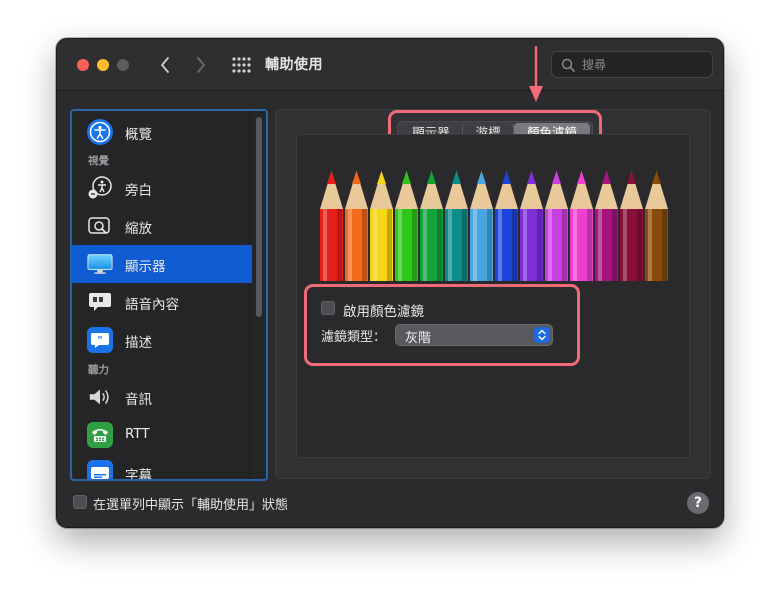 The width and height of the screenshot is (780, 602). What do you see at coordinates (698, 503) in the screenshot?
I see `help-button: ?` at bounding box center [698, 503].